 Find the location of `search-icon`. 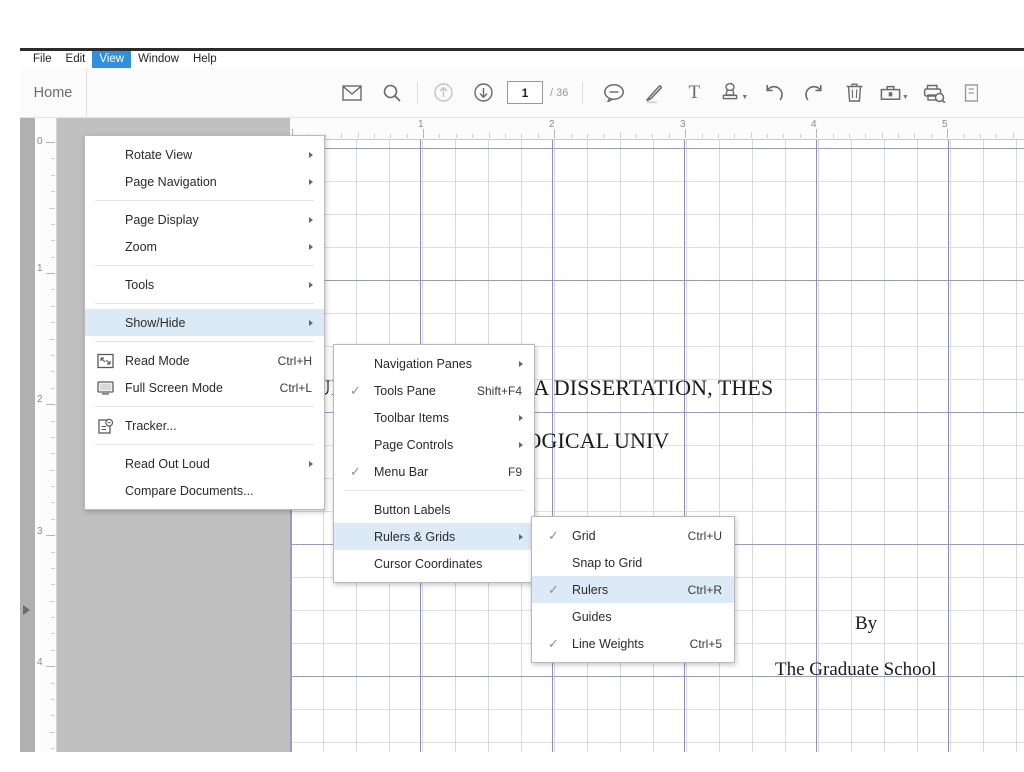

search-icon is located at coordinates (392, 93).